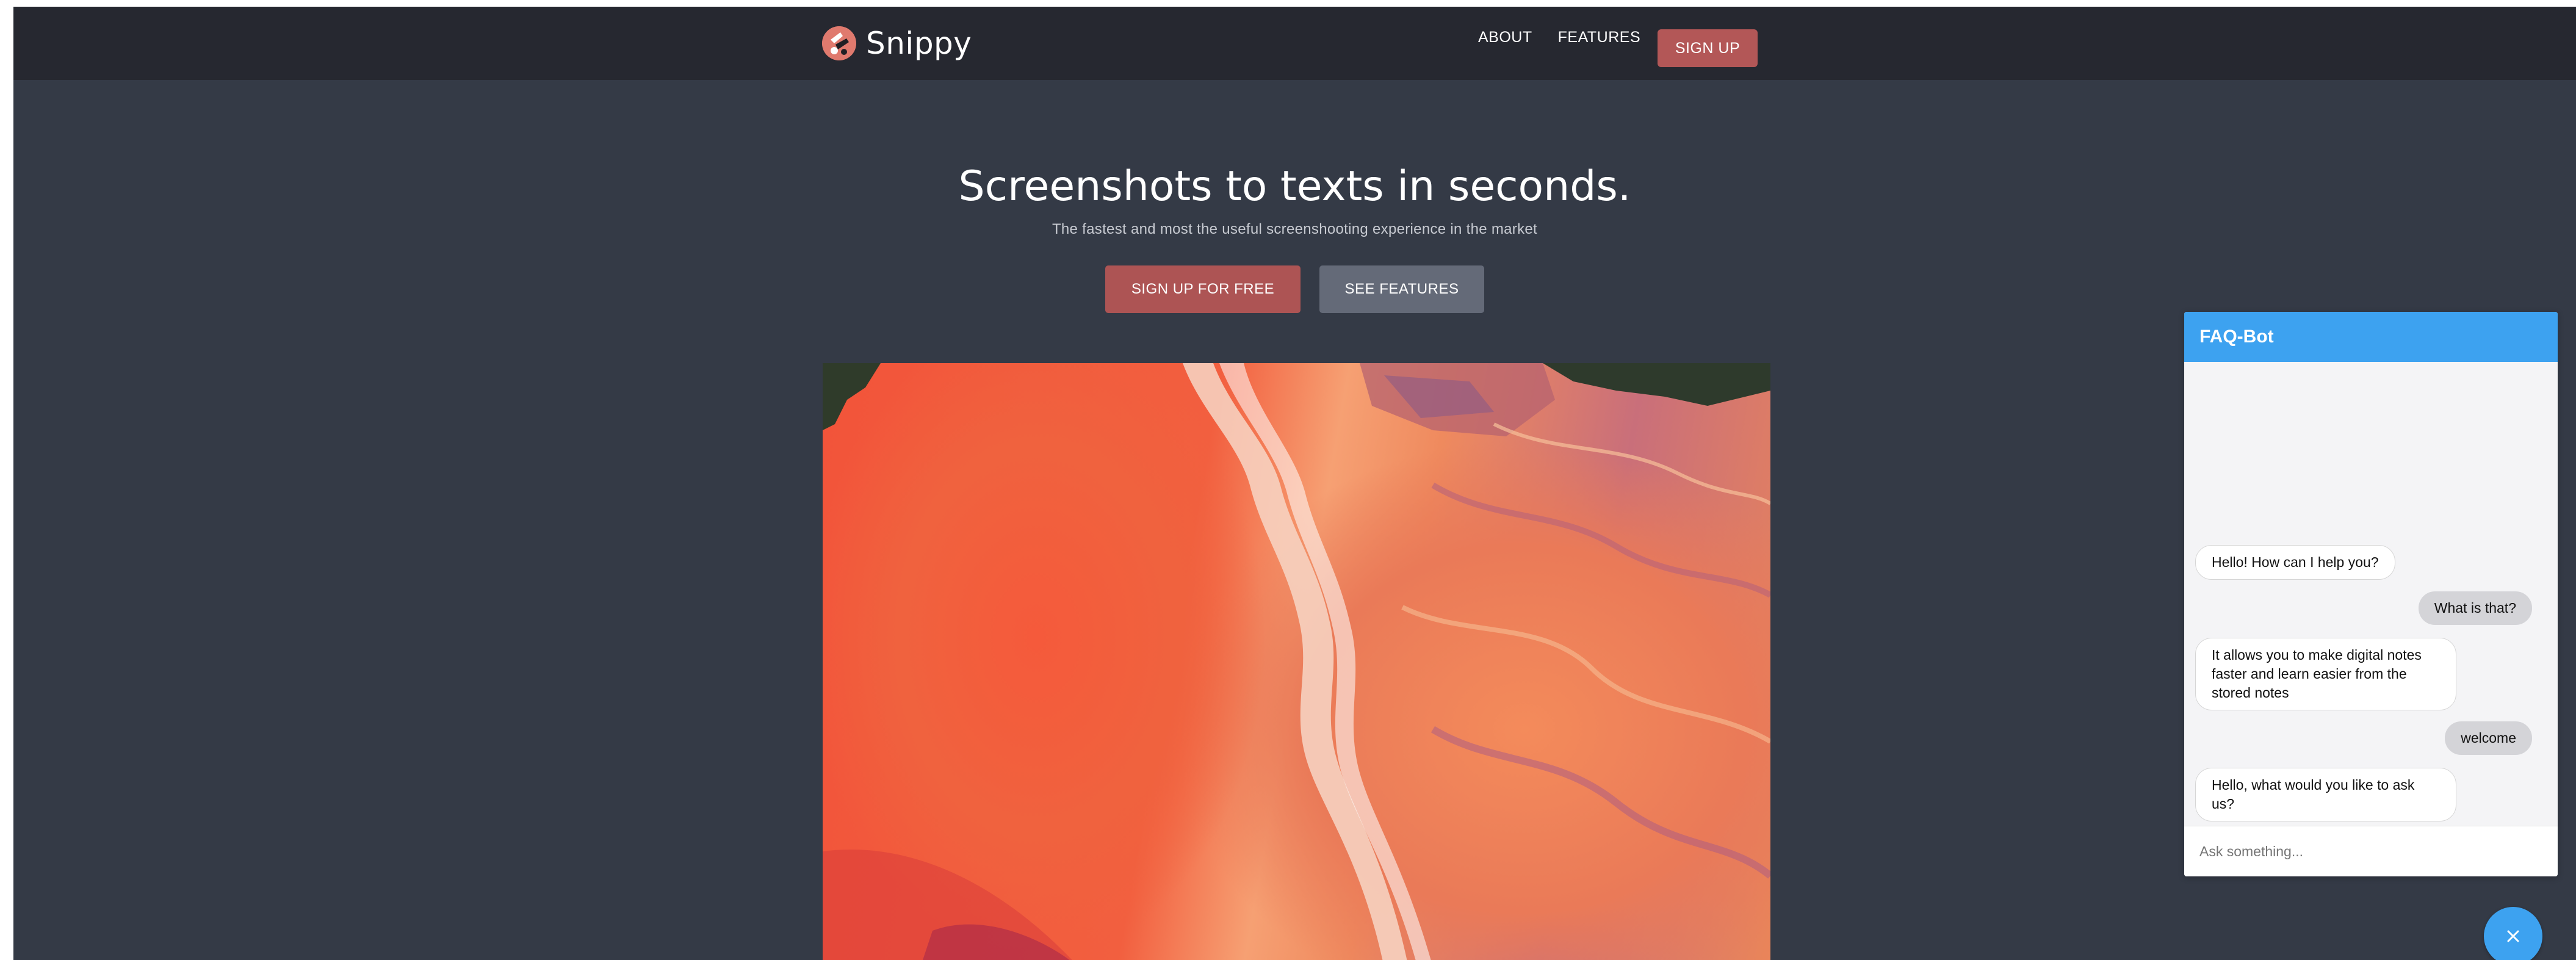  What do you see at coordinates (919, 43) in the screenshot?
I see `brand-name: Snippy` at bounding box center [919, 43].